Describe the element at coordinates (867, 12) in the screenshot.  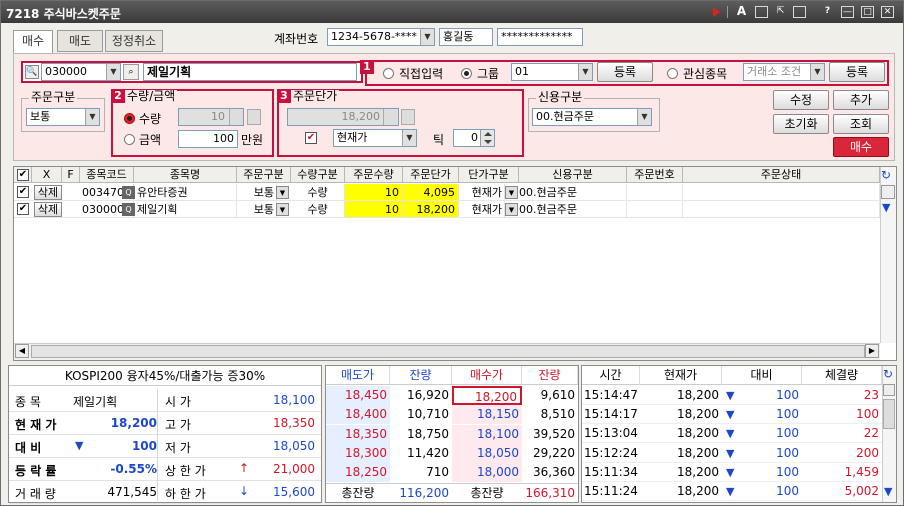
I see `maximize-icon: □` at that location.